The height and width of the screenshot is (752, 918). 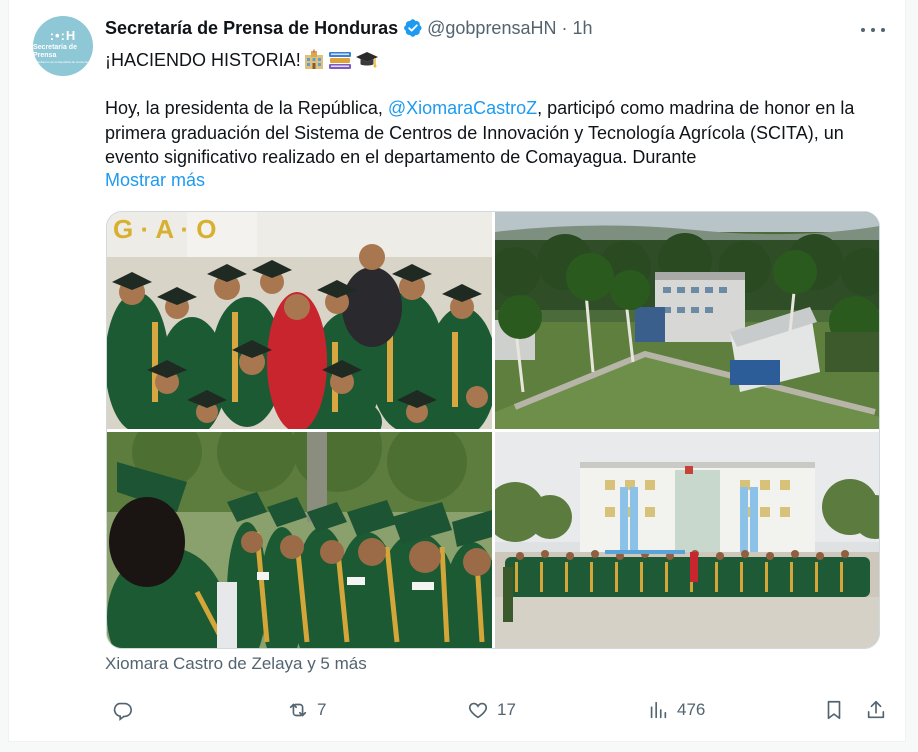 What do you see at coordinates (339, 60) in the screenshot?
I see `books-emoji-icon` at bounding box center [339, 60].